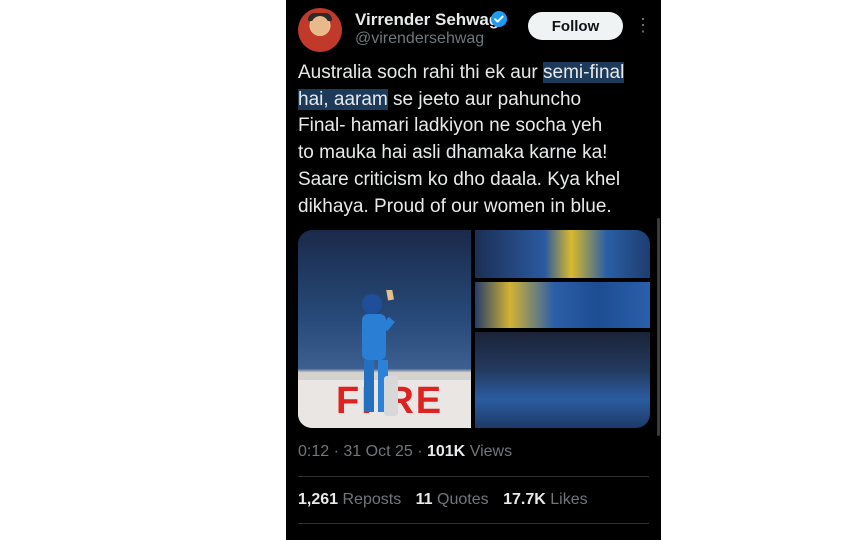 Image resolution: width=864 pixels, height=540 pixels. I want to click on likes-link: 17.7K Likes, so click(545, 499).